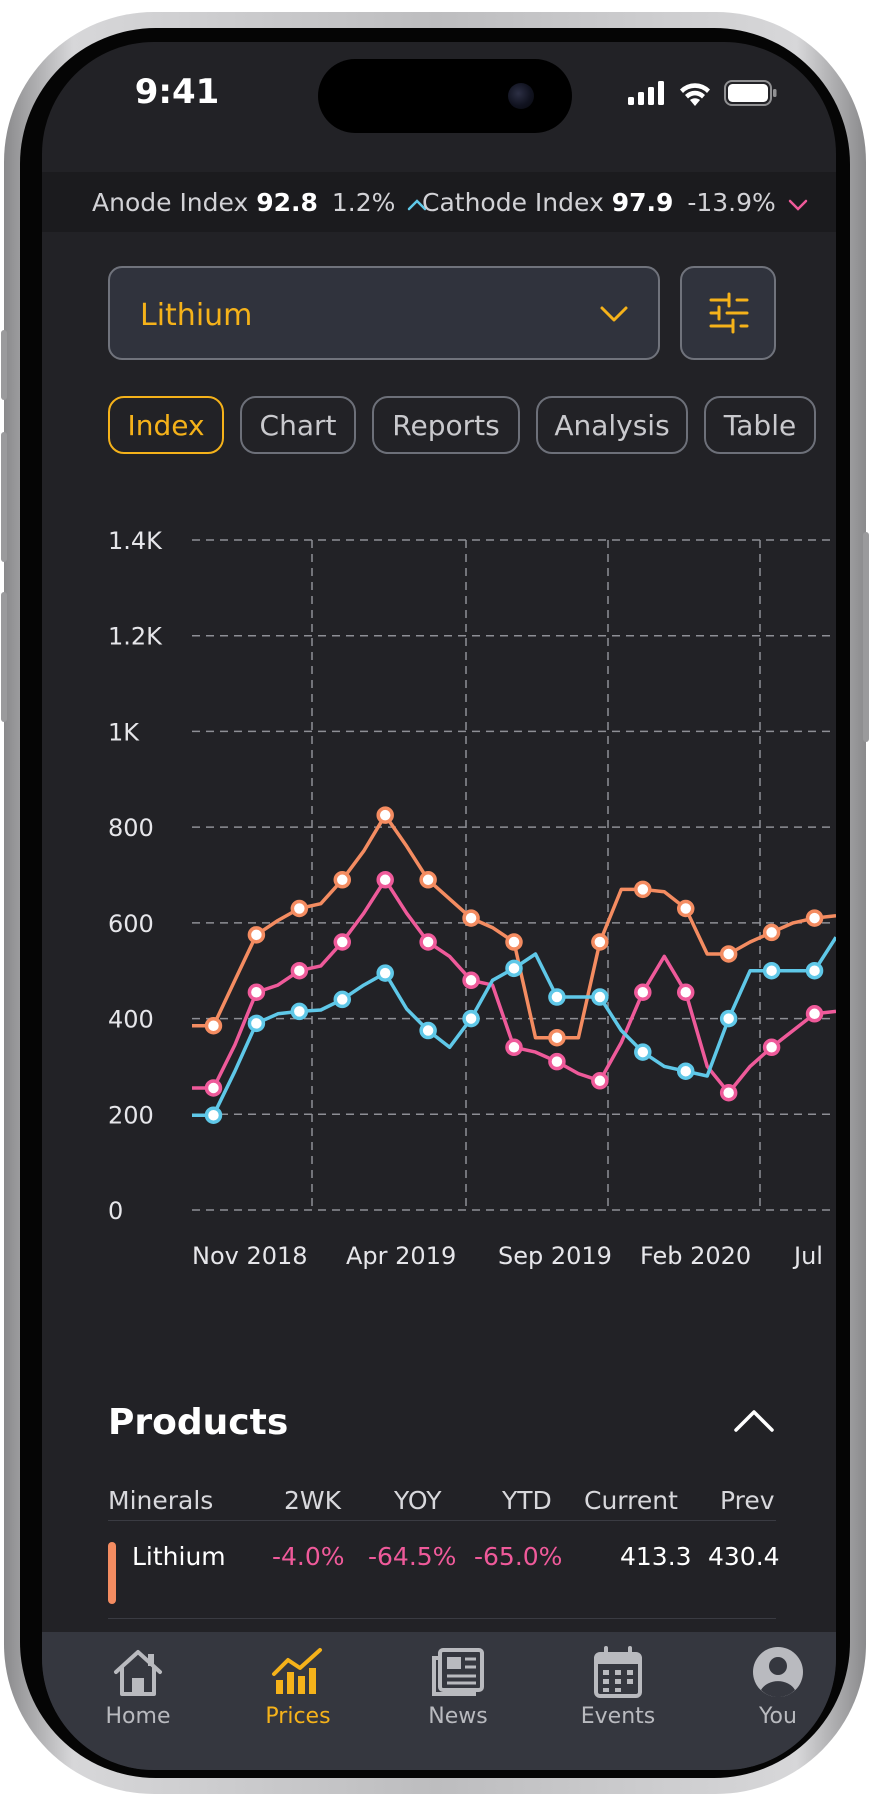  Describe the element at coordinates (298, 425) in the screenshot. I see `tab-chart: Chart` at that location.